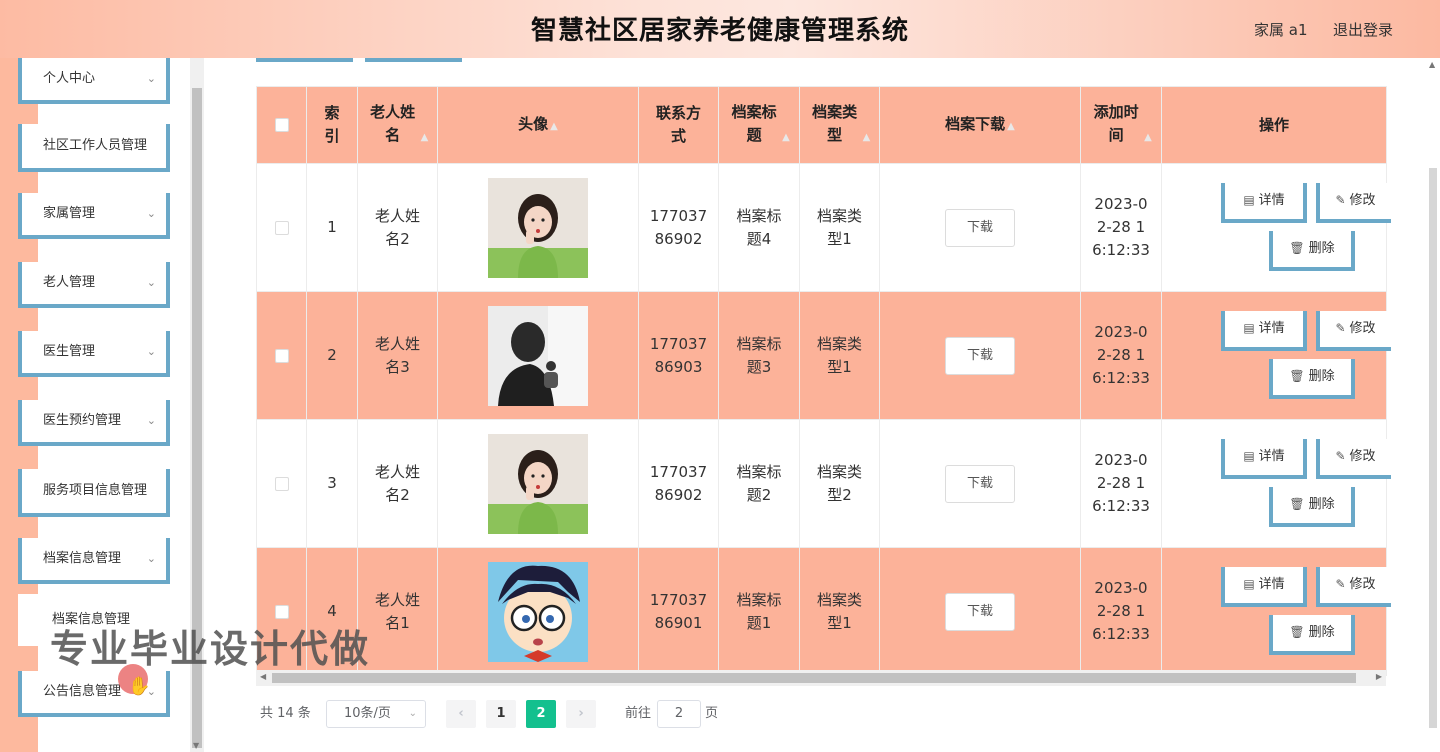 Image resolution: width=1440 pixels, height=752 pixels. What do you see at coordinates (1363, 29) in the screenshot?
I see `logout-button: 退出登录` at bounding box center [1363, 29].